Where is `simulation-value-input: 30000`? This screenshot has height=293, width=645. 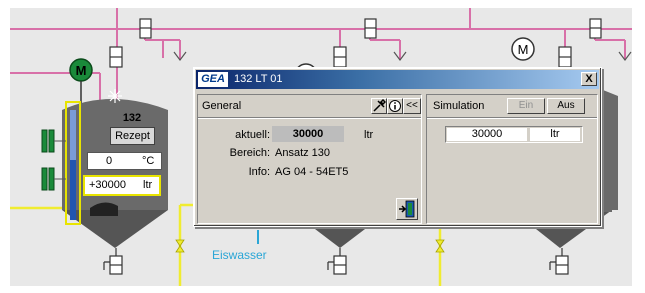 simulation-value-input: 30000 is located at coordinates (487, 134).